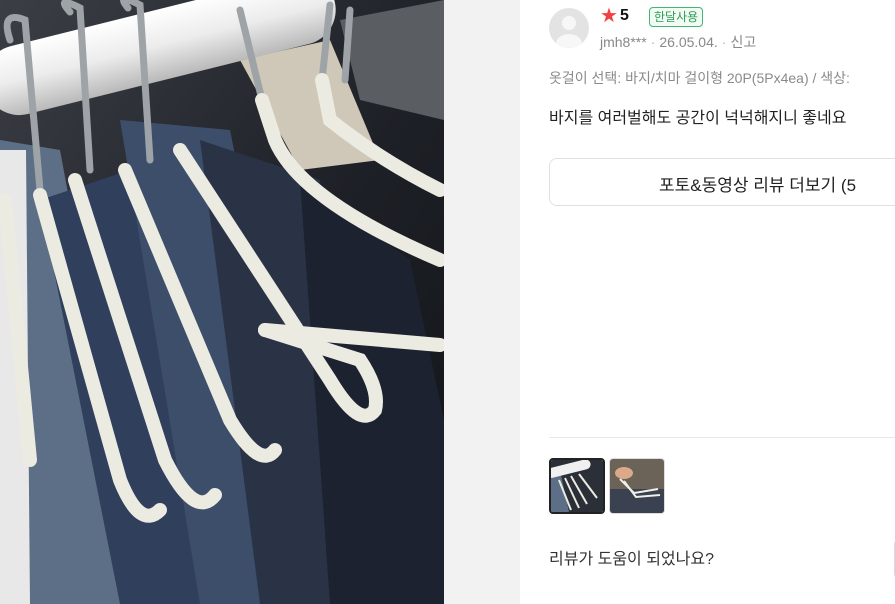 The height and width of the screenshot is (604, 895). I want to click on review-date: 26.05.04., so click(688, 42).